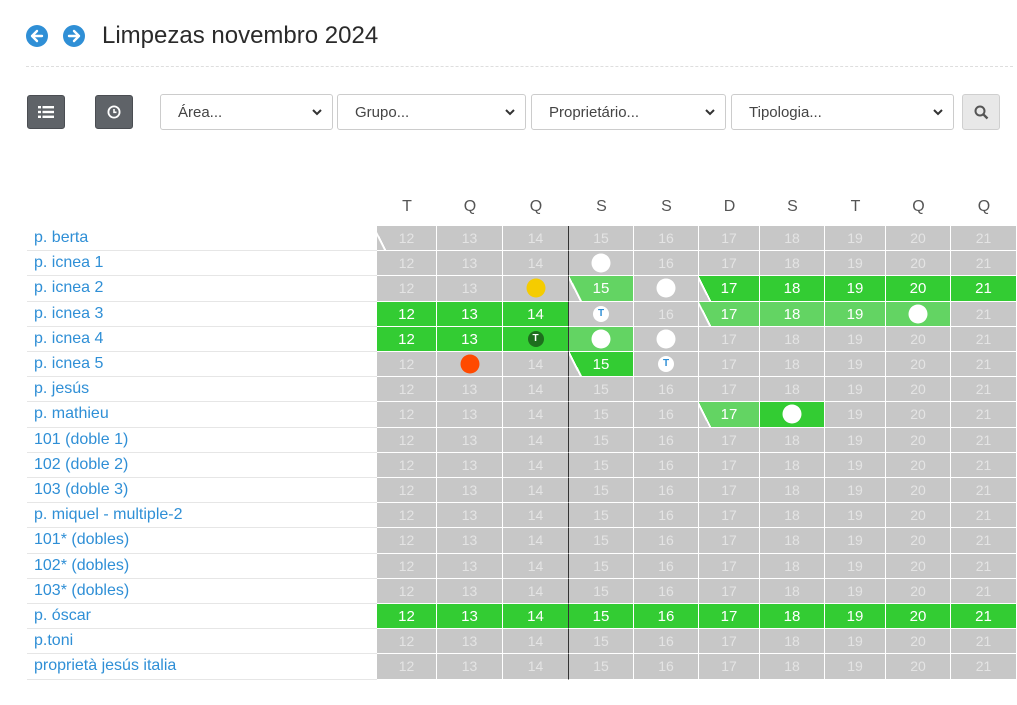  I want to click on property-name-link: p. miquel - multiple-2, so click(202, 516).